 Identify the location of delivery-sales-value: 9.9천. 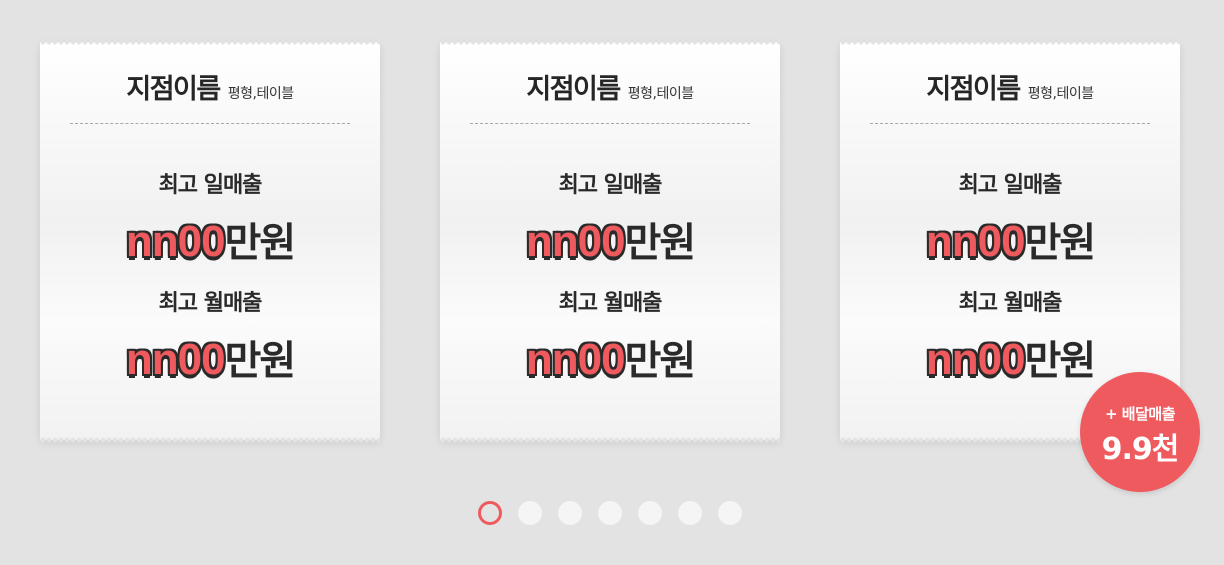
(1140, 449).